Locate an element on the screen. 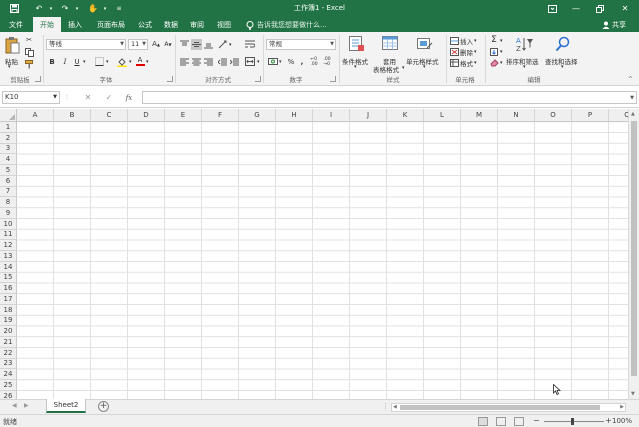  column-header: H is located at coordinates (294, 115).